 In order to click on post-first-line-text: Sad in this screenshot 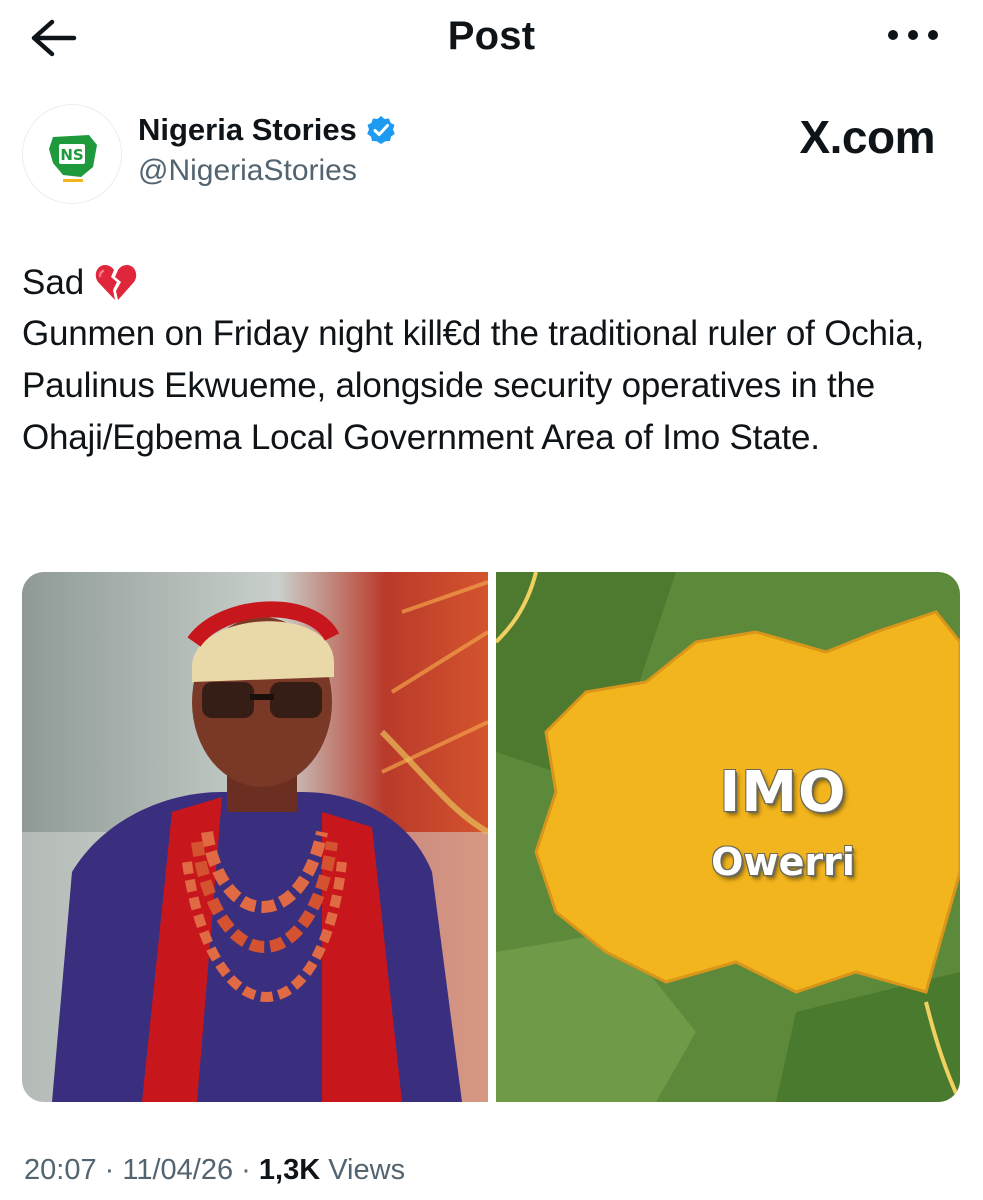, I will do `click(53, 282)`.